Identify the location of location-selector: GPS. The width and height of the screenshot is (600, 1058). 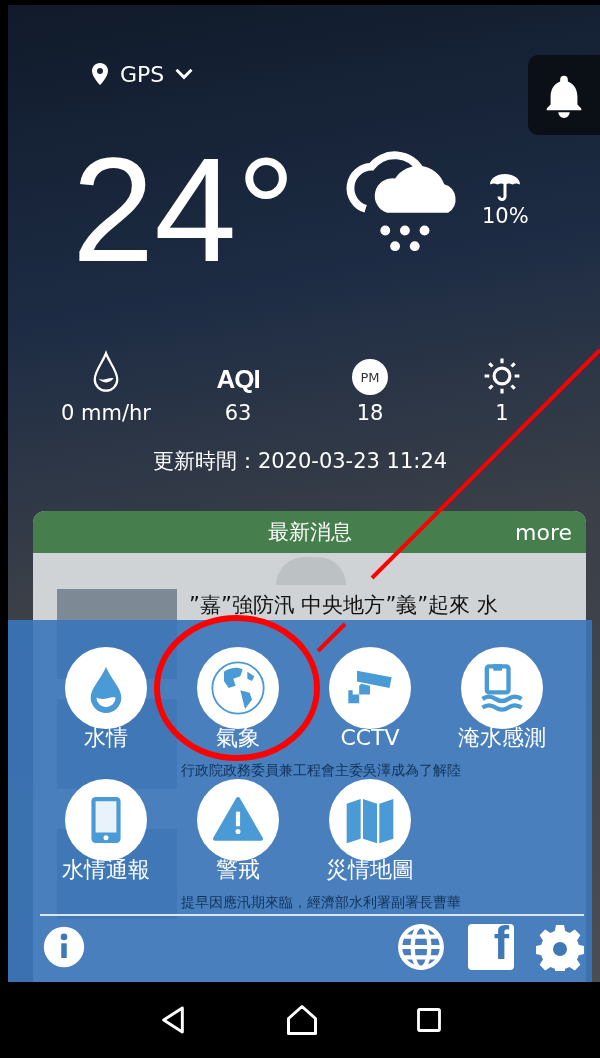
(142, 74).